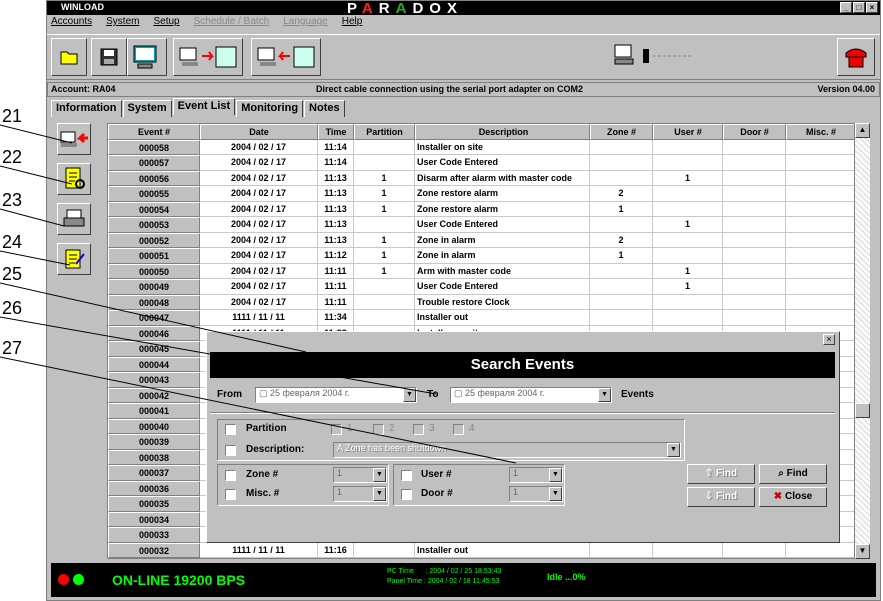  Describe the element at coordinates (406, 494) in the screenshot. I see `door-checkbox` at that location.